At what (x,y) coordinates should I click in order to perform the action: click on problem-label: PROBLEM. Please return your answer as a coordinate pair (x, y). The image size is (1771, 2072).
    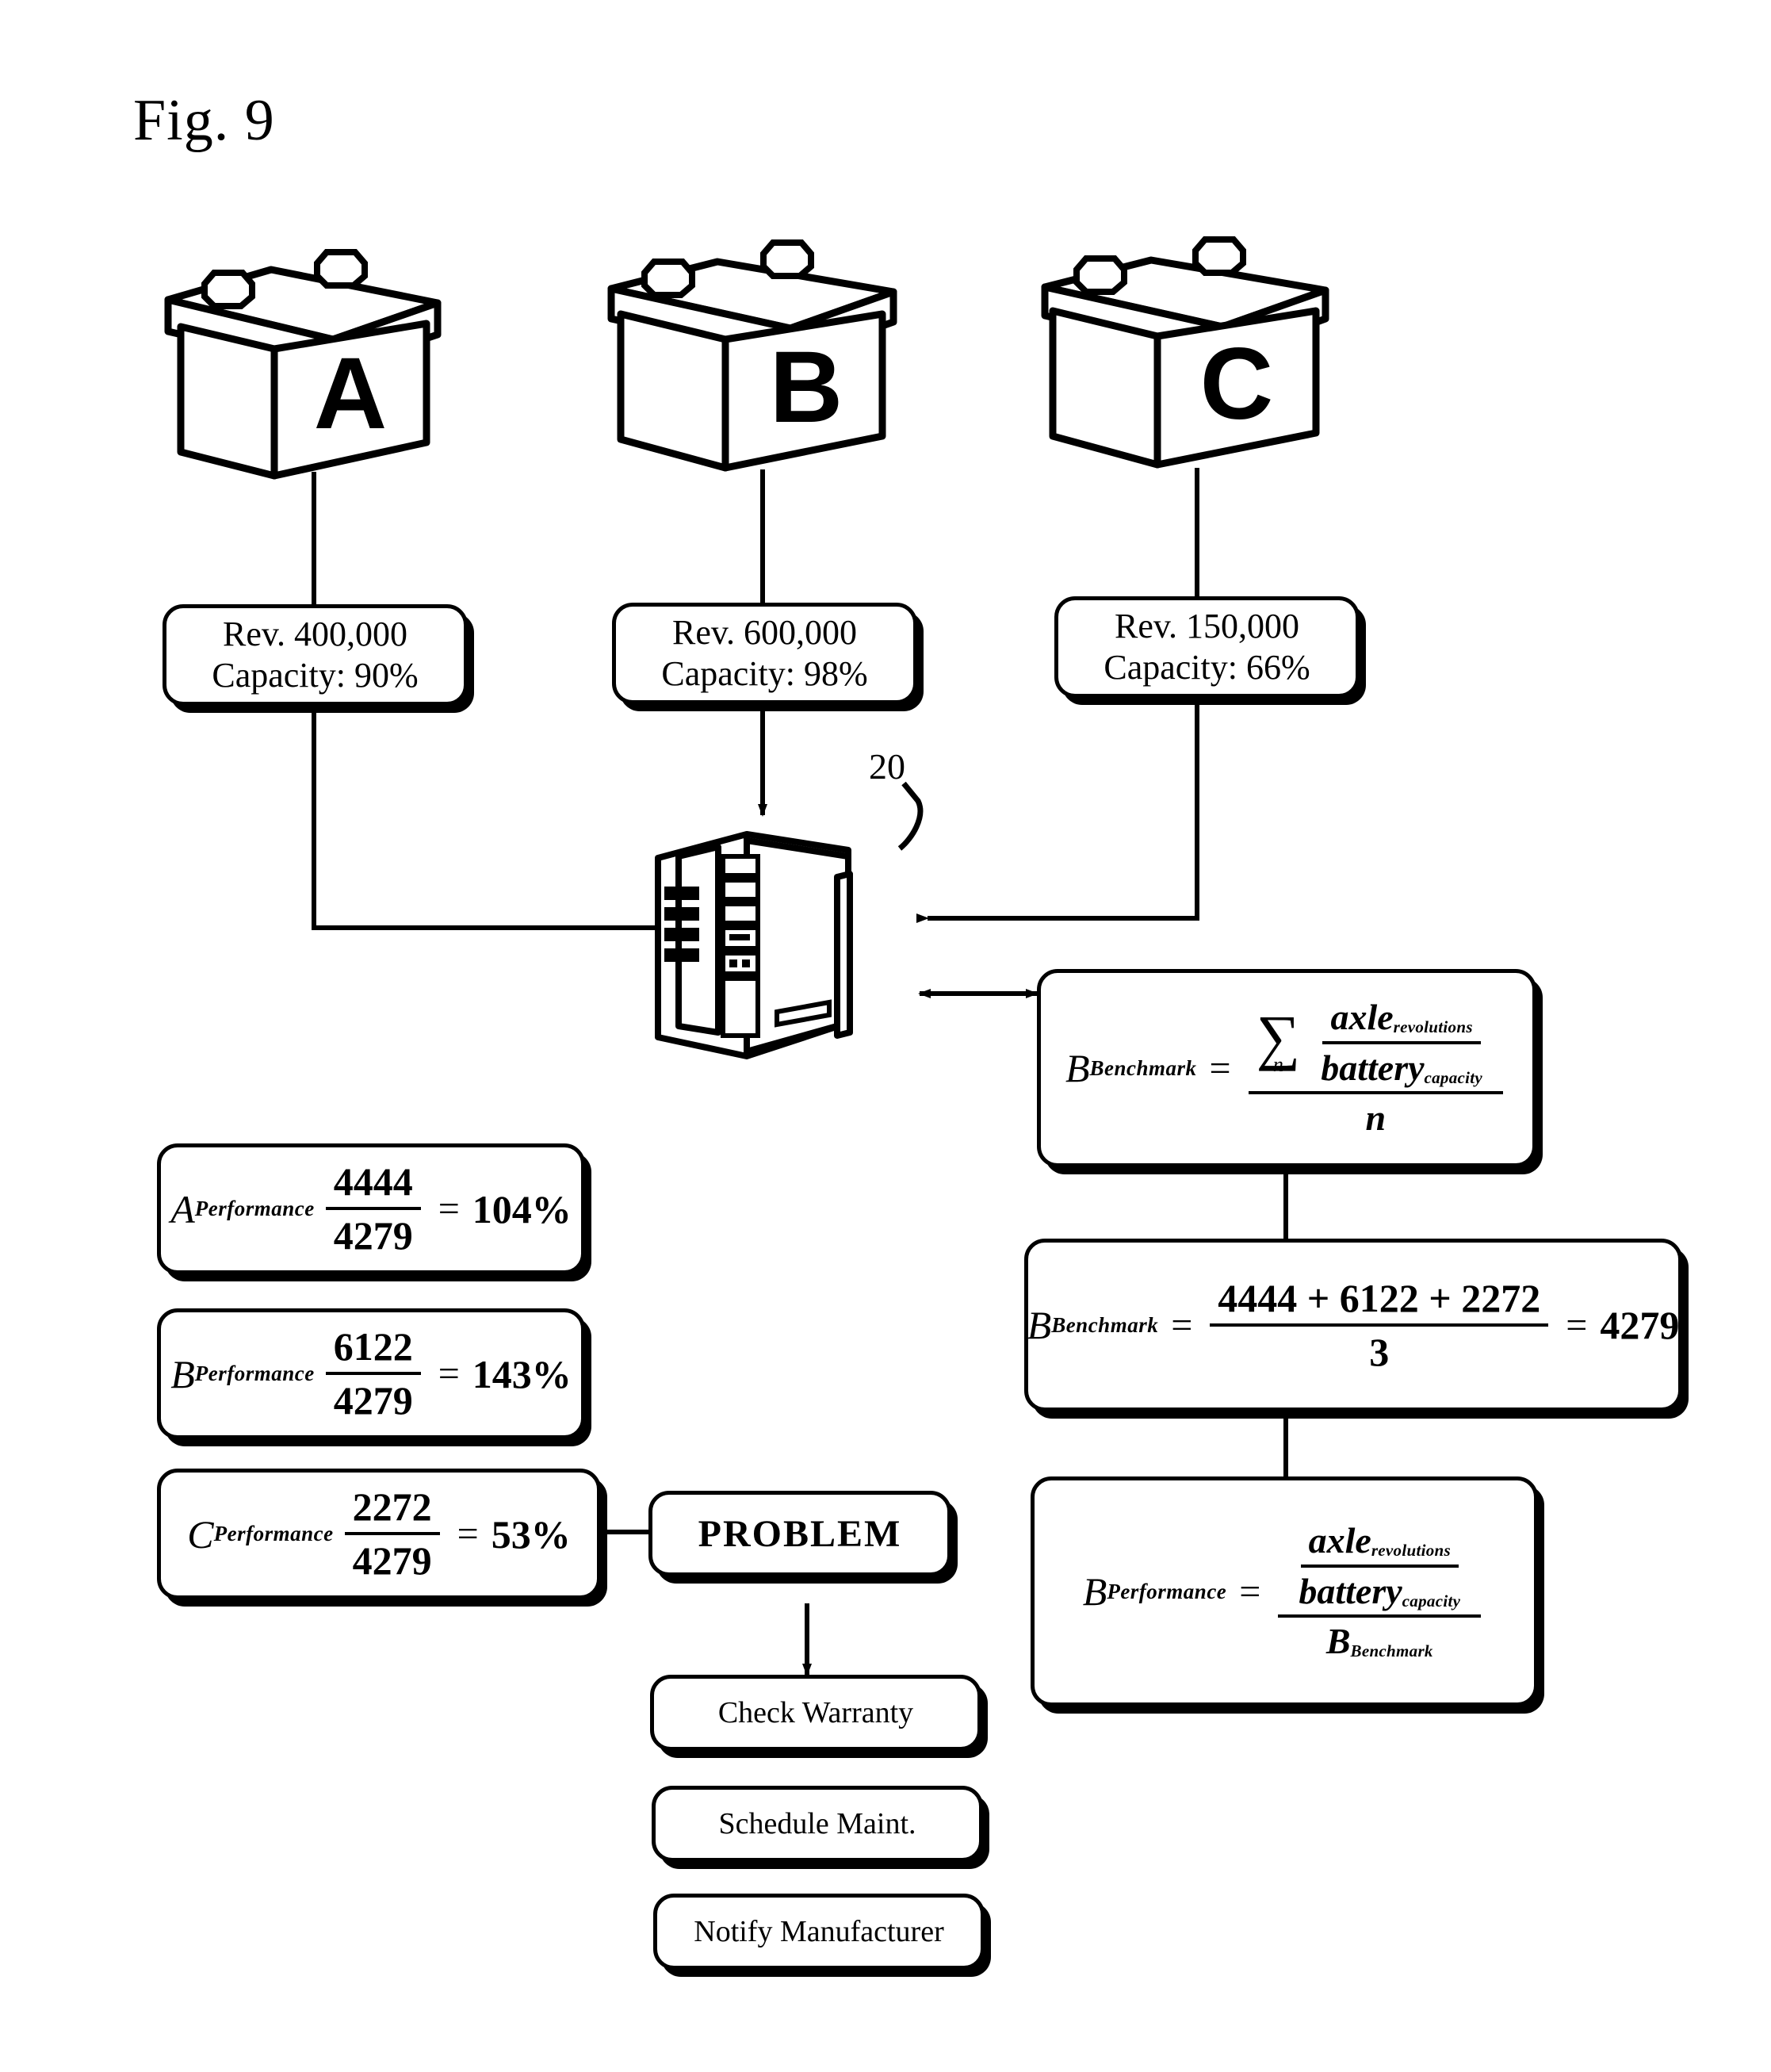
    Looking at the image, I should click on (800, 1533).